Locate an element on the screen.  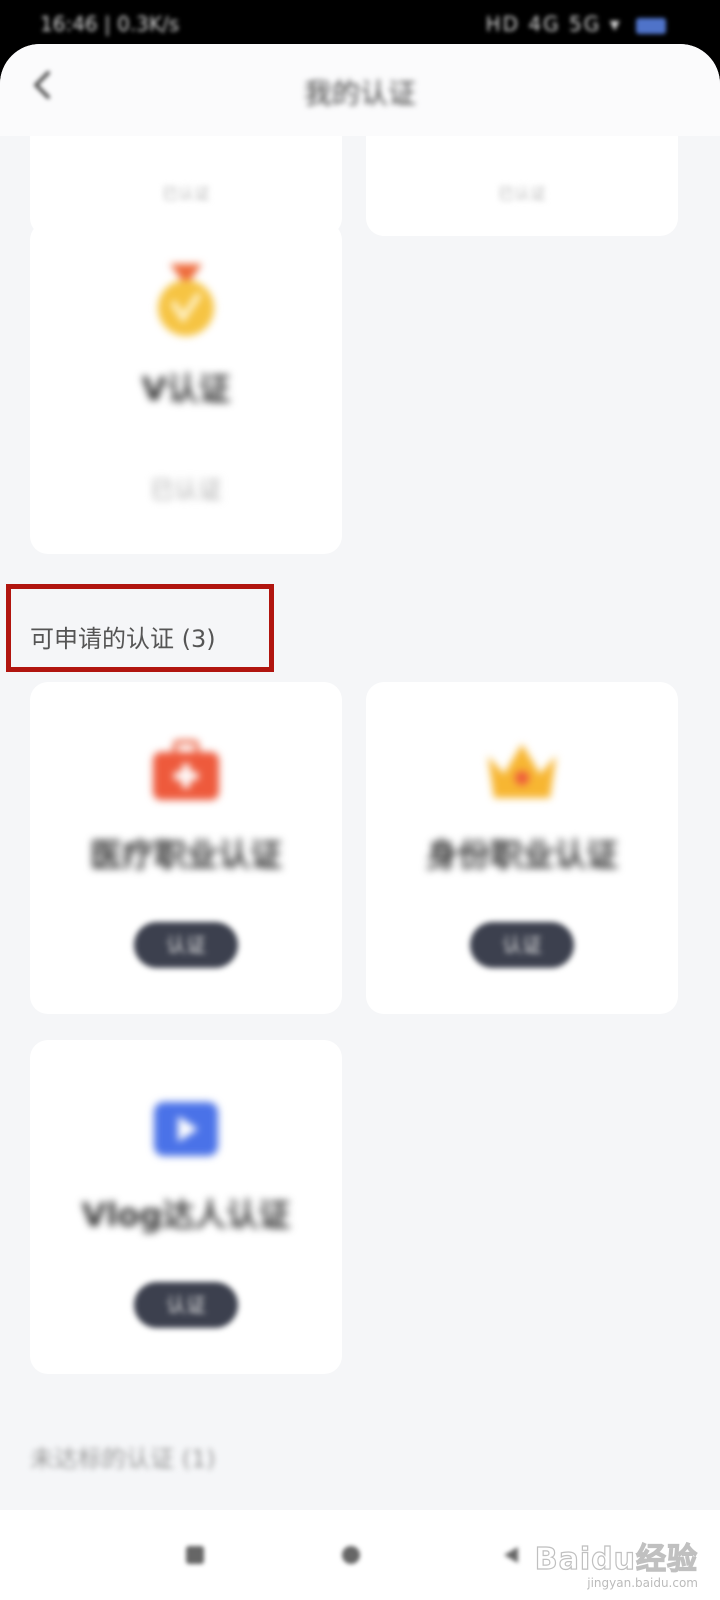
medical-certification-card: 医疗职业认证 认证 is located at coordinates (186, 848).